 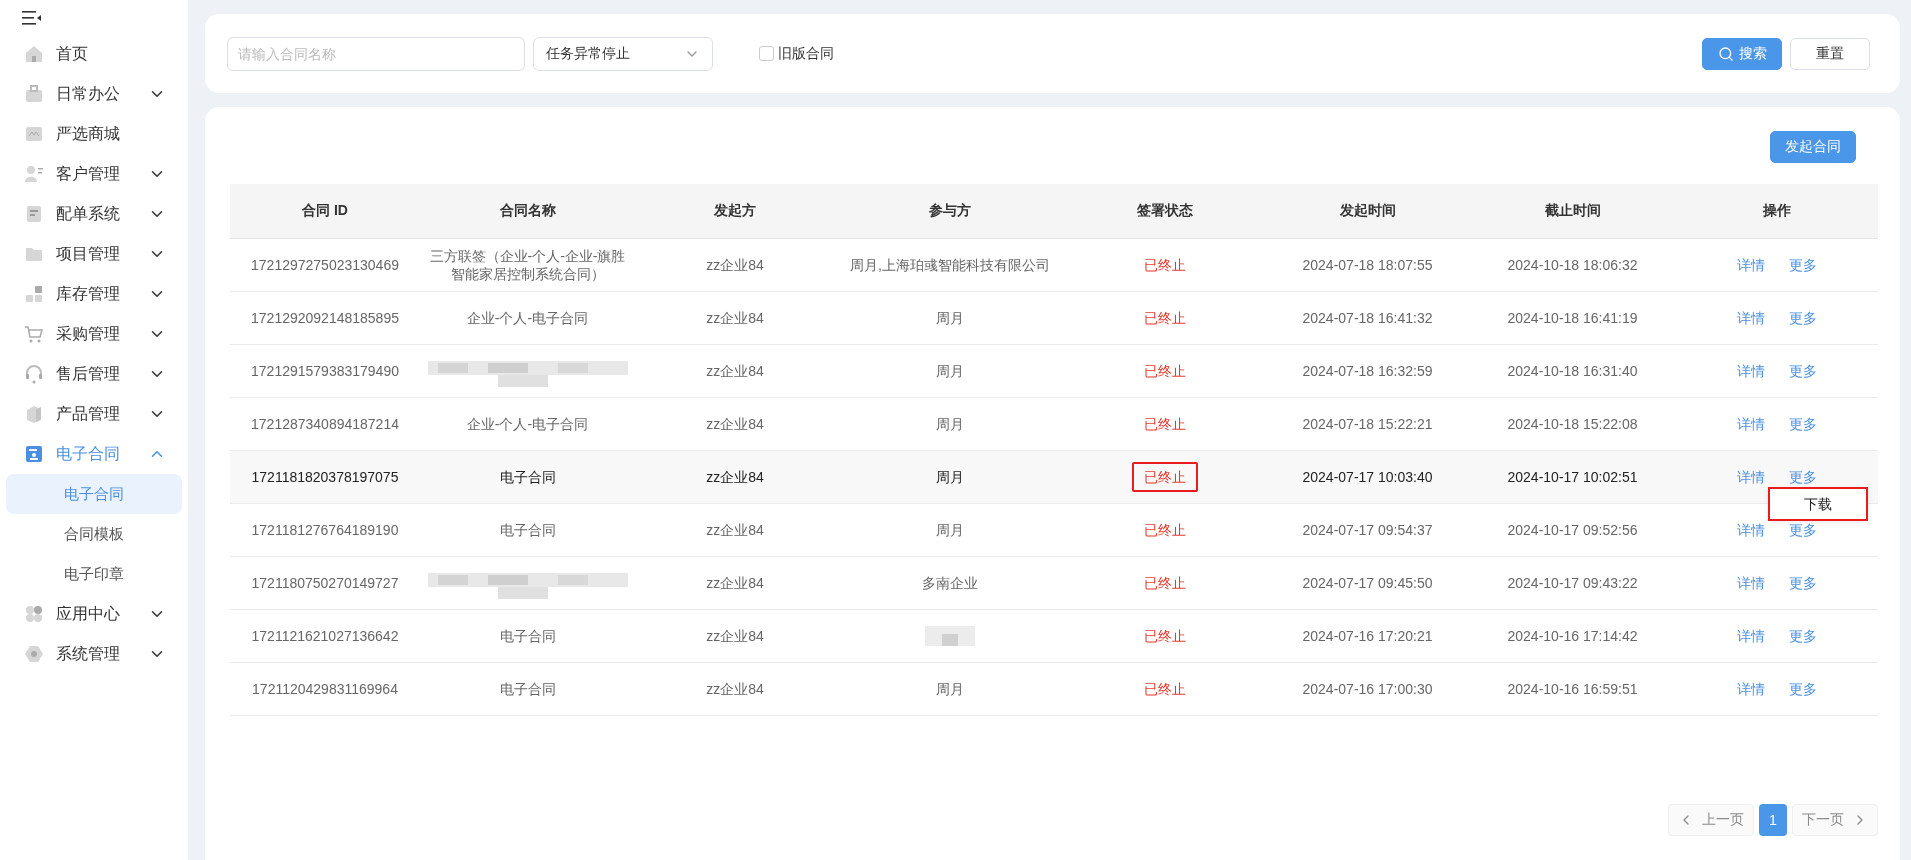 I want to click on table-cell: 2024-10-16 17:14:42, so click(x=1572, y=636).